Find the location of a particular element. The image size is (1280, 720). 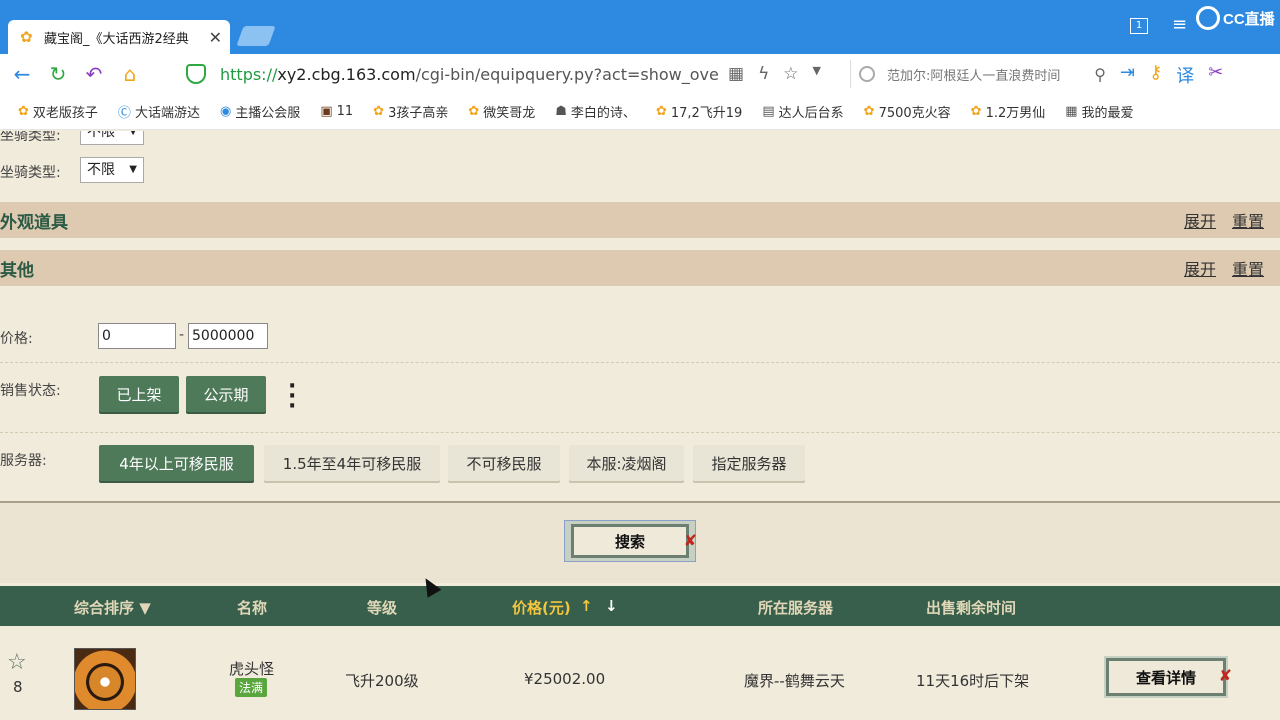

status-listed-button: 已上架 is located at coordinates (139, 394).